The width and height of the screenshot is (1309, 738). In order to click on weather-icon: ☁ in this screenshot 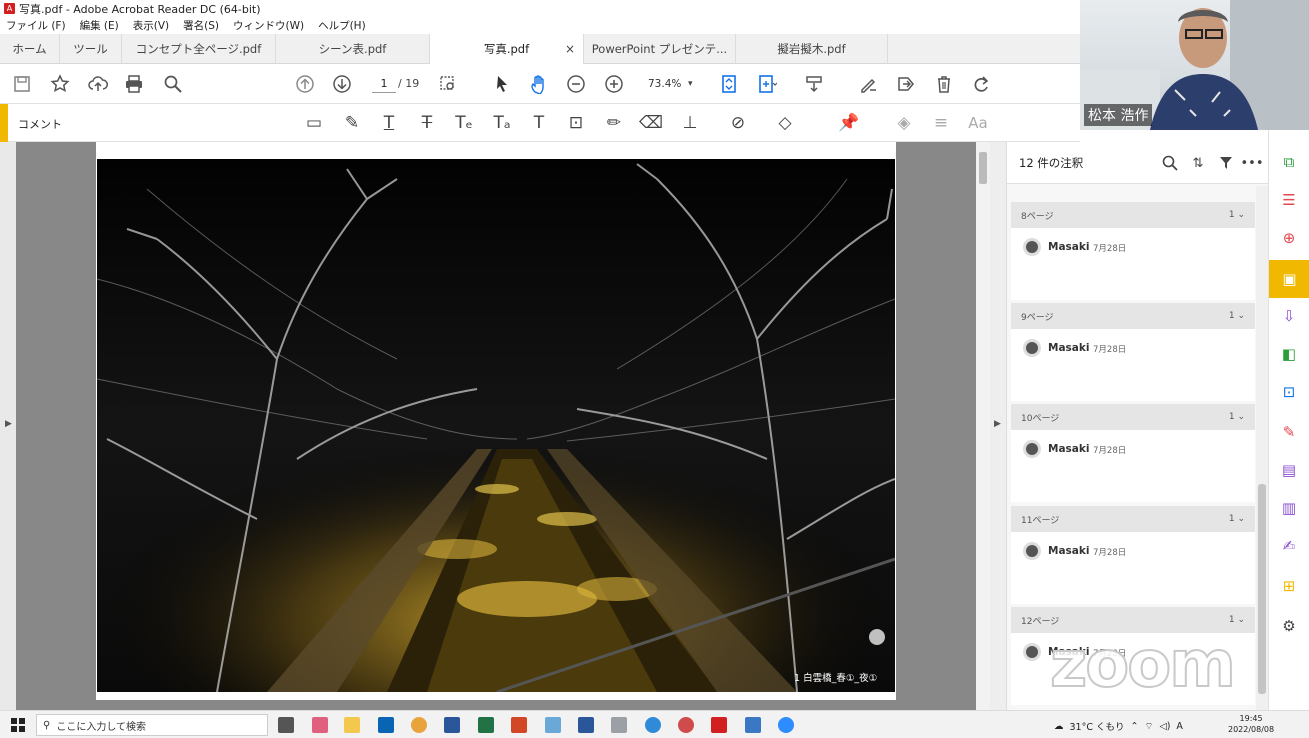, I will do `click(1059, 726)`.